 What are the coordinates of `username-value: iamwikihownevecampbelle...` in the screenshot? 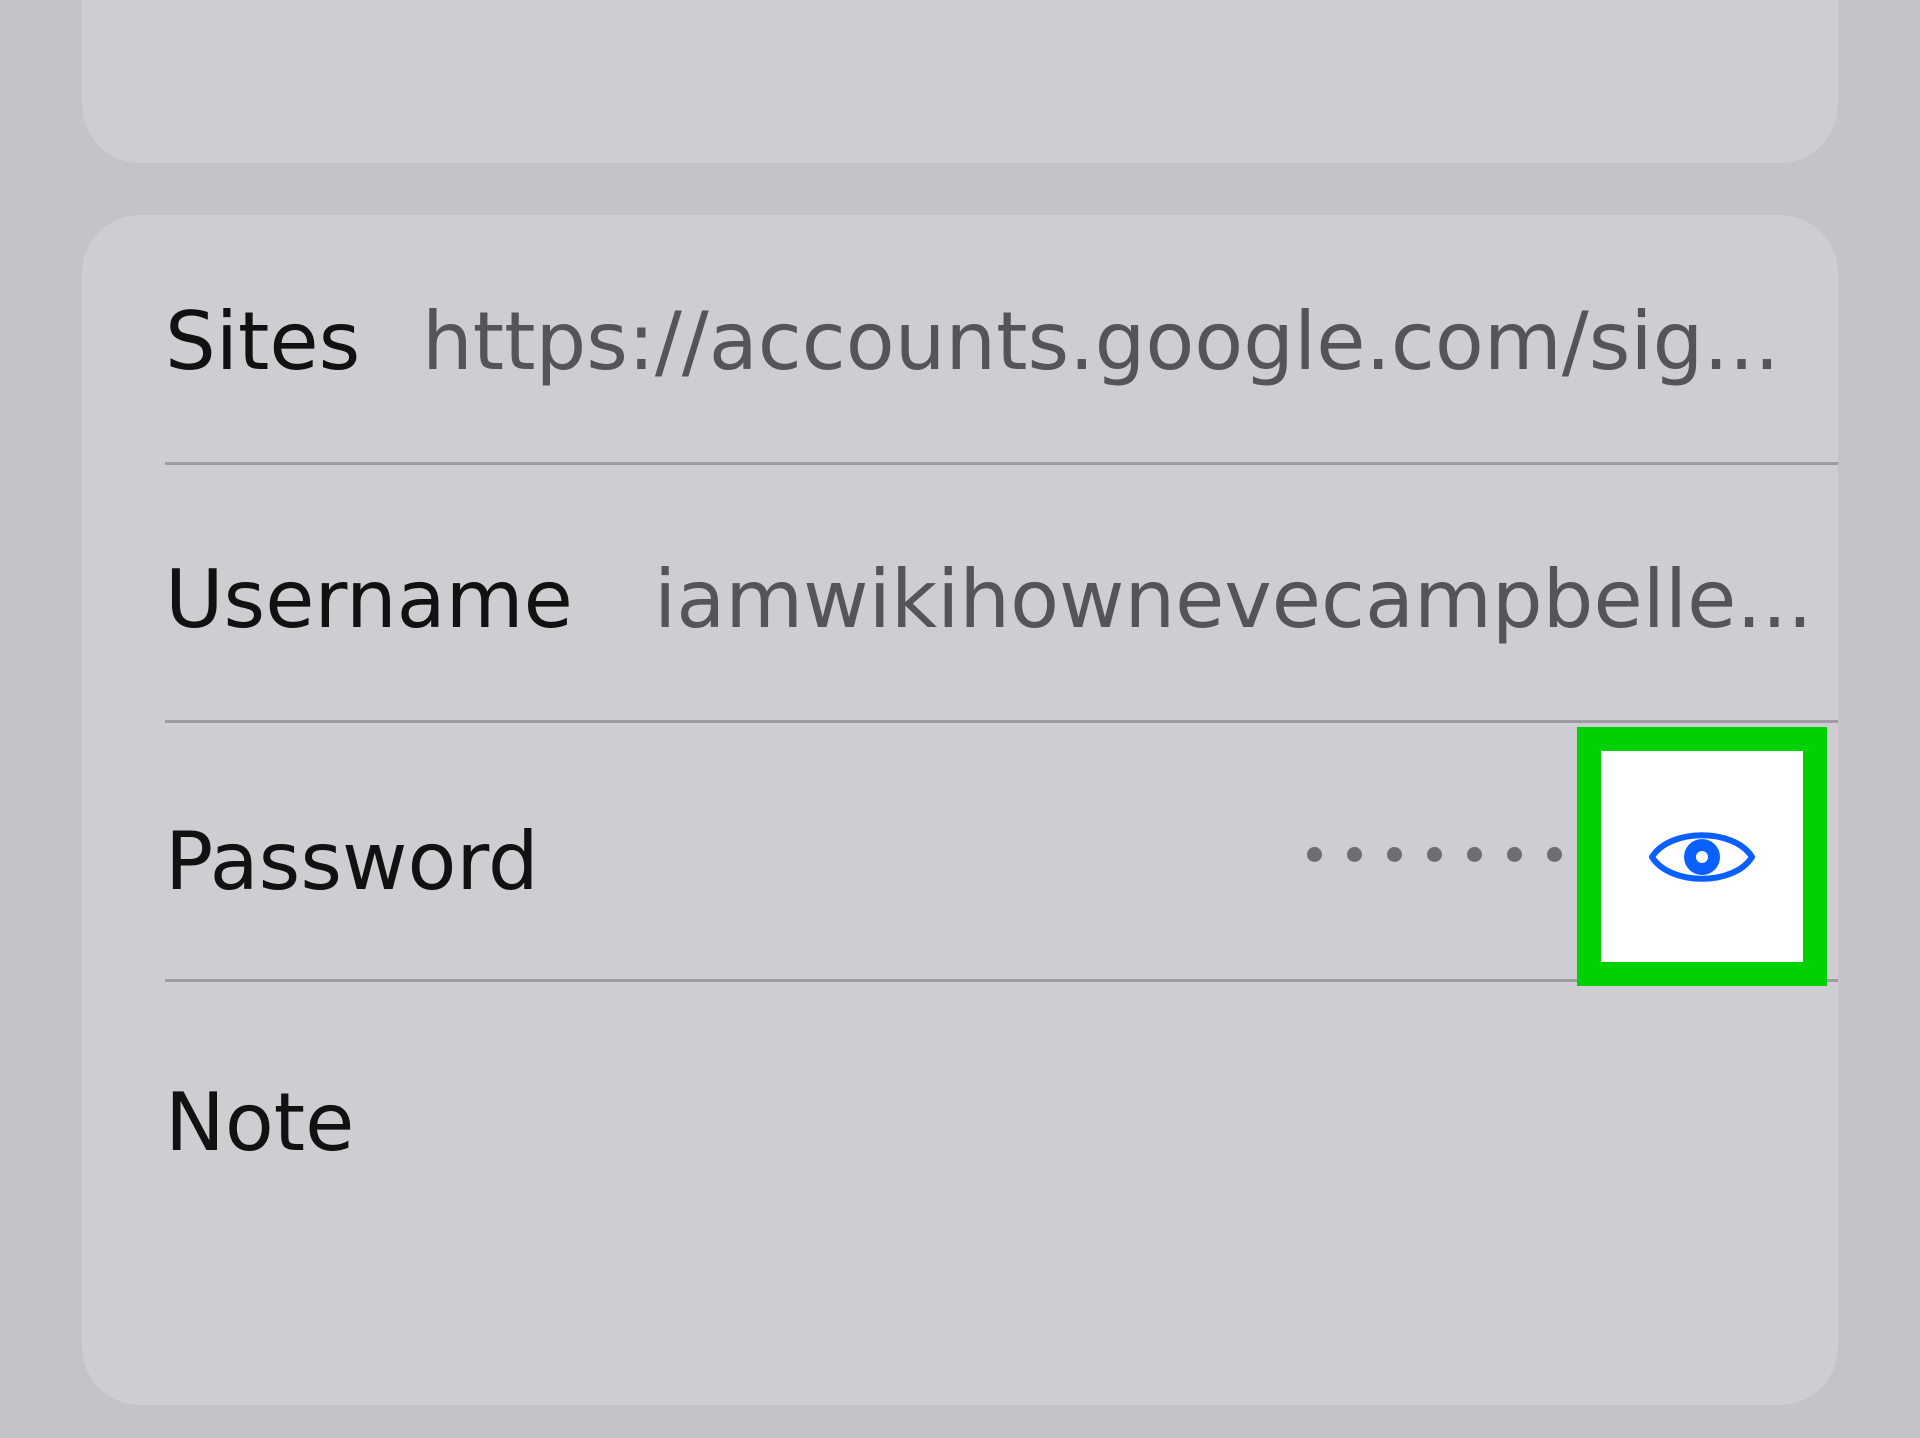 It's located at (1233, 600).